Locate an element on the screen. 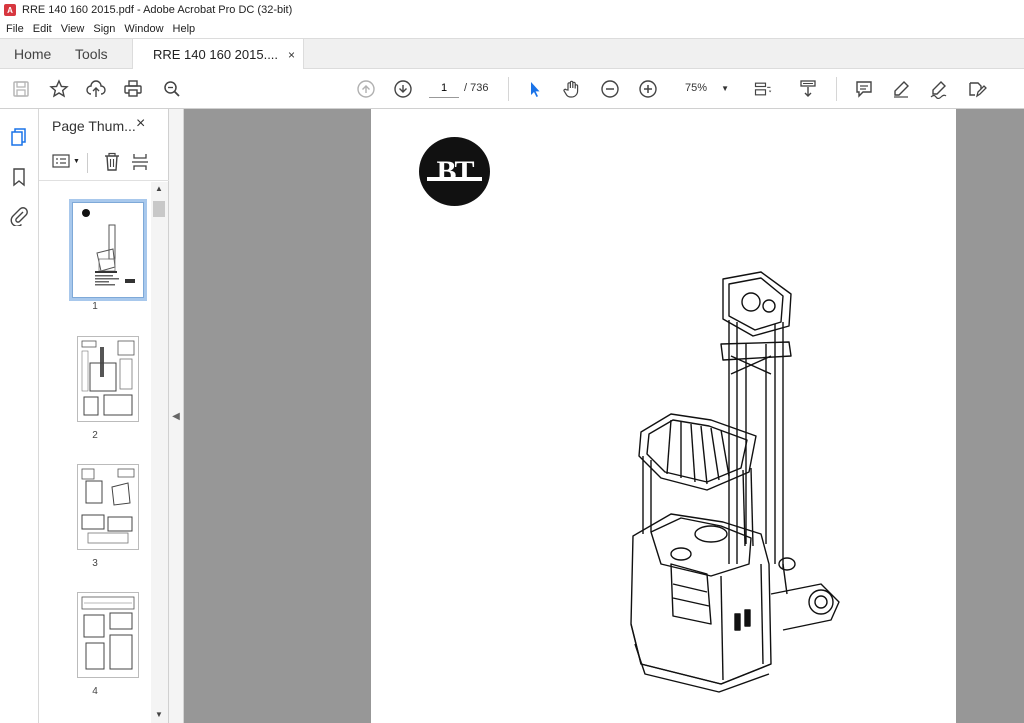 Image resolution: width=1024 pixels, height=723 pixels. menu-help: Help is located at coordinates (184, 29).